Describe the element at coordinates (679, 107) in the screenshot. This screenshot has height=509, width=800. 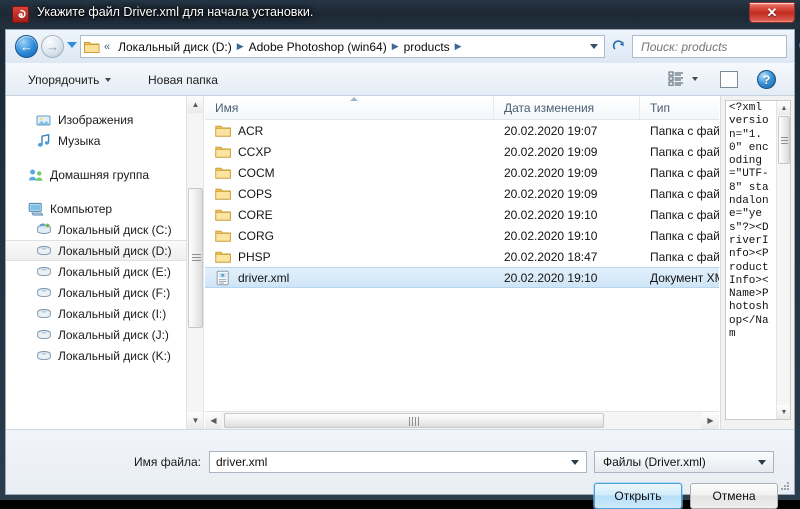
I see `column-header-type: Тип` at that location.